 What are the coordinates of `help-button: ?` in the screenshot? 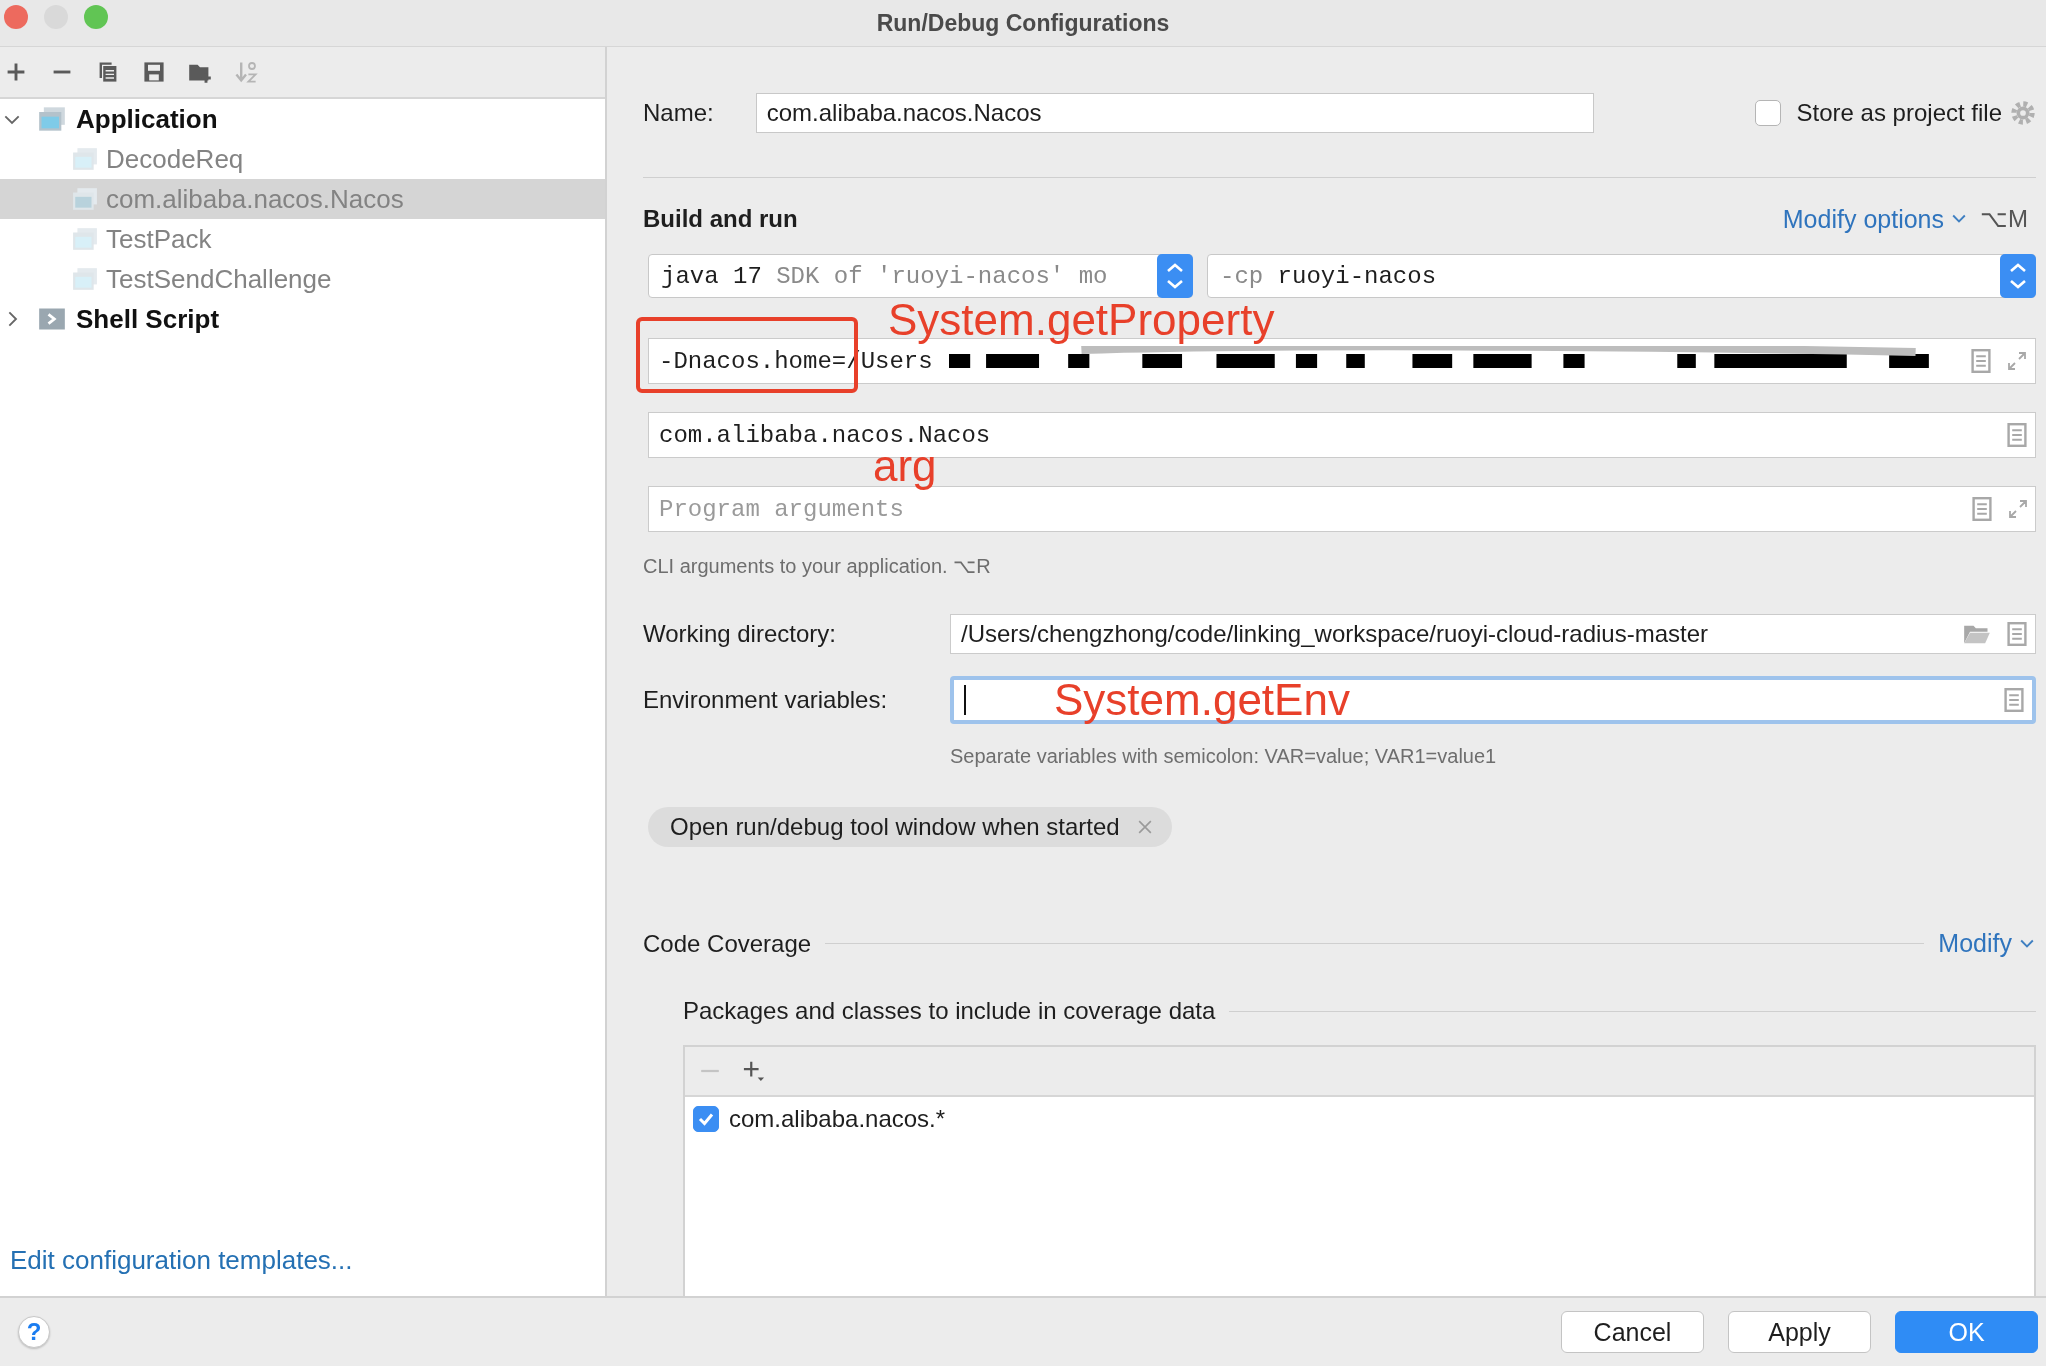 It's located at (34, 1332).